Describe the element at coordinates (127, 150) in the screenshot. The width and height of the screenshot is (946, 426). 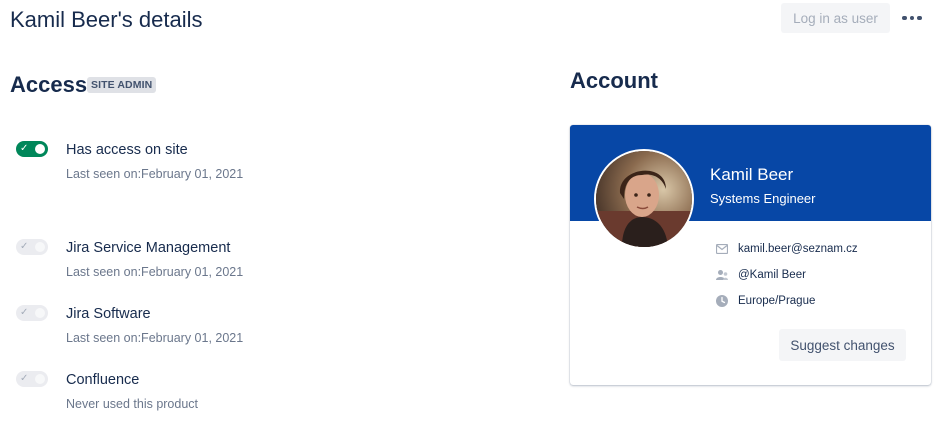
I see `product-name: Has access on site` at that location.